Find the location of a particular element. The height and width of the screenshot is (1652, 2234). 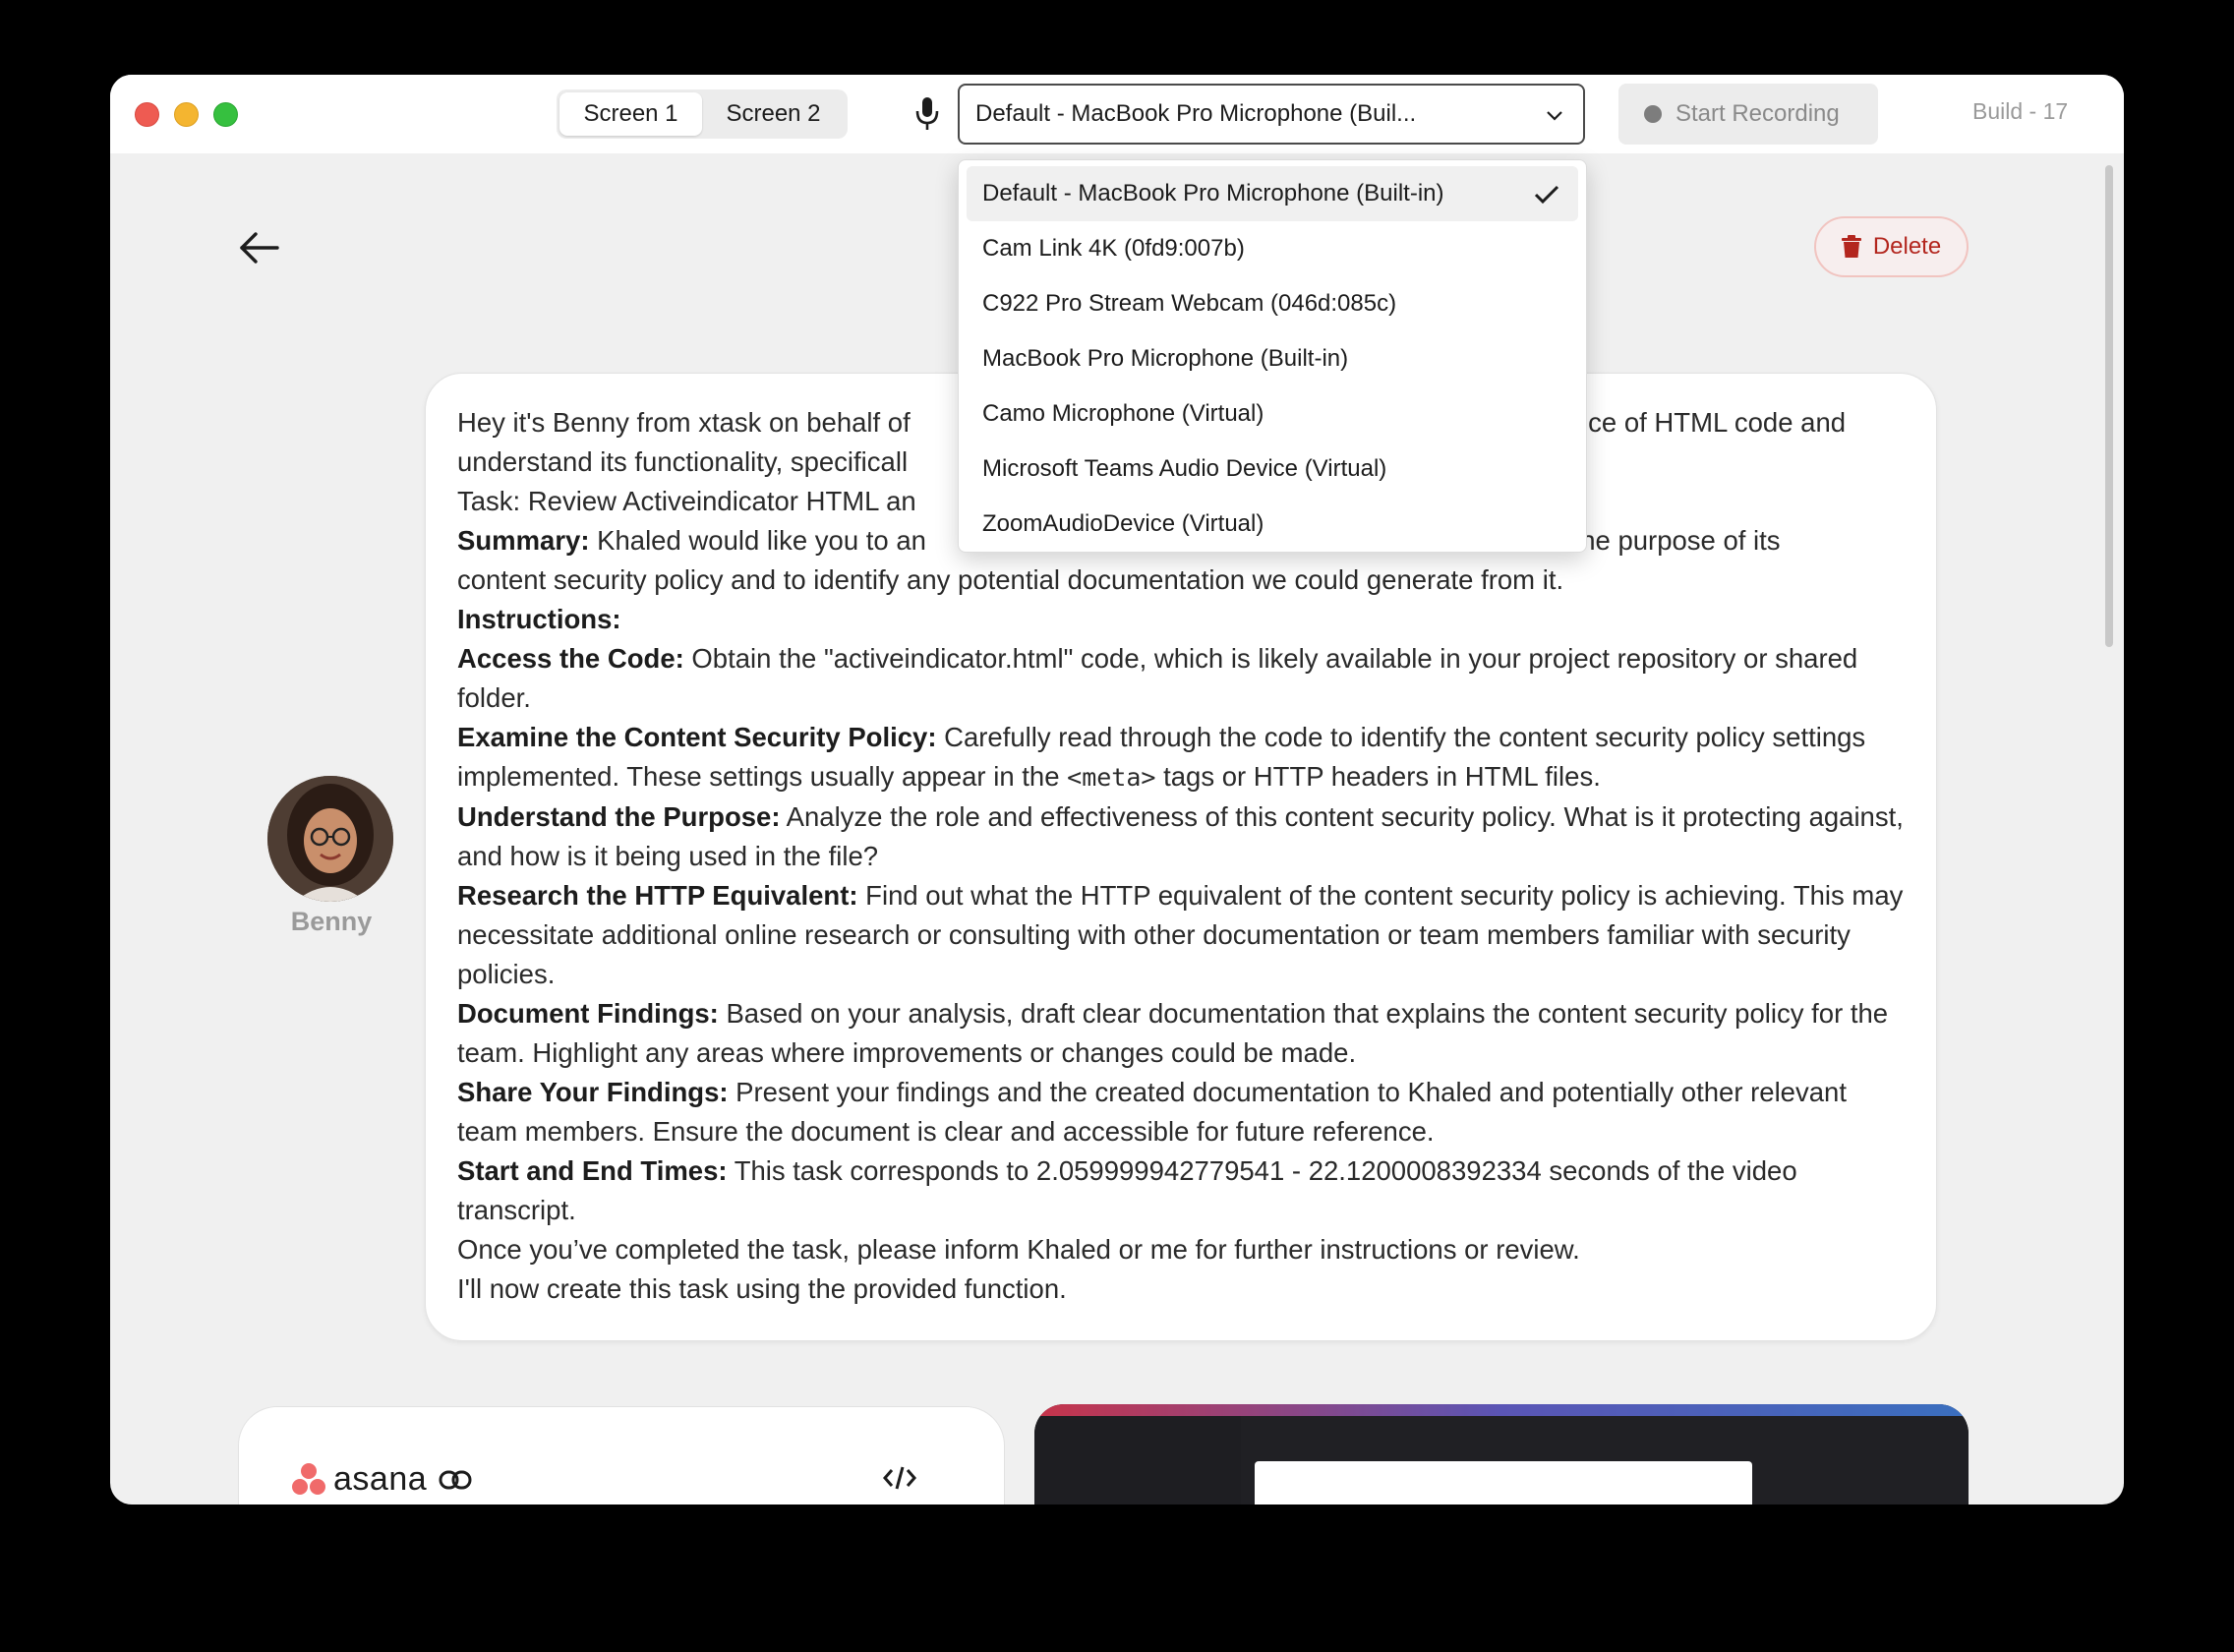

link-icon is located at coordinates (456, 1480).